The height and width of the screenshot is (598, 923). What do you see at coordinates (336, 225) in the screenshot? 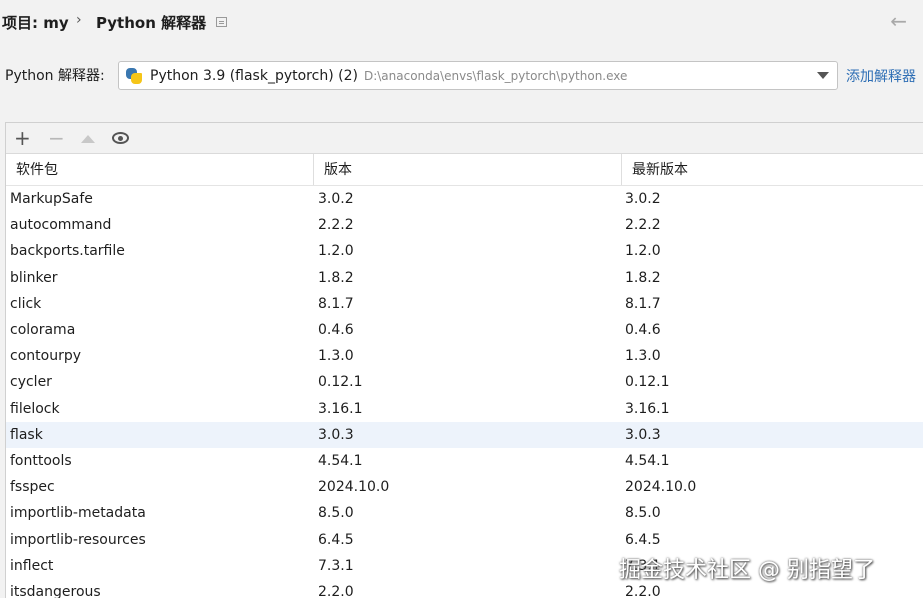
I see `version-cell: 2.2.2` at bounding box center [336, 225].